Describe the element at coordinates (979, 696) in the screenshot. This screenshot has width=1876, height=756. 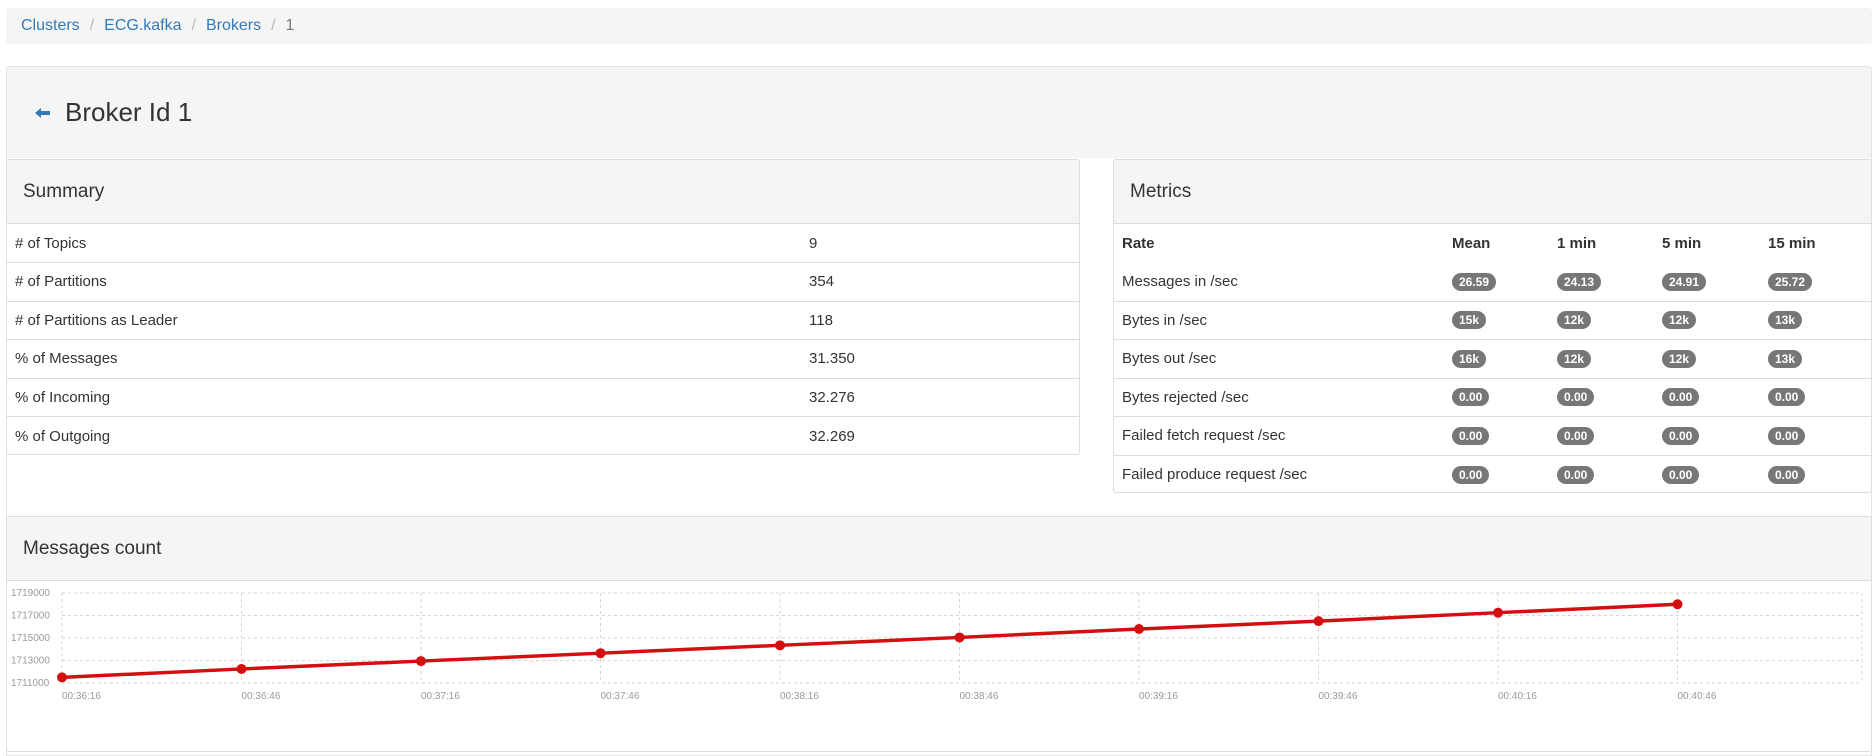
I see `x-tick-label: 00:38:46` at that location.